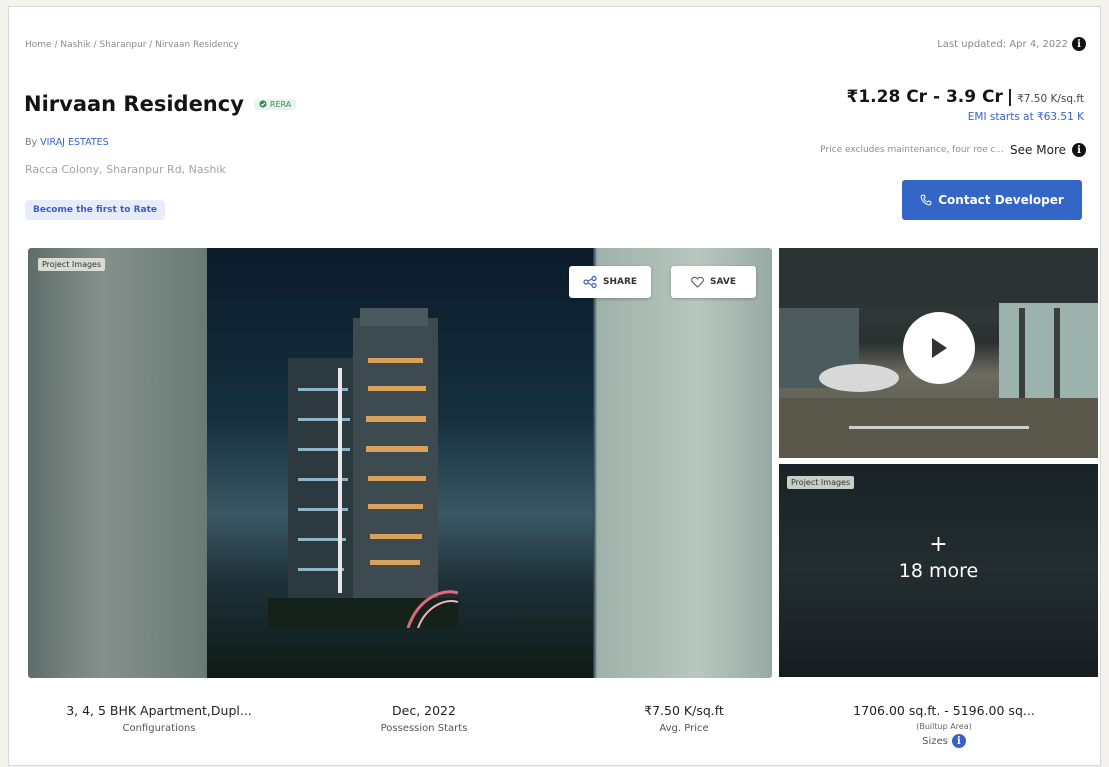  I want to click on save-button: SAVE, so click(713, 282).